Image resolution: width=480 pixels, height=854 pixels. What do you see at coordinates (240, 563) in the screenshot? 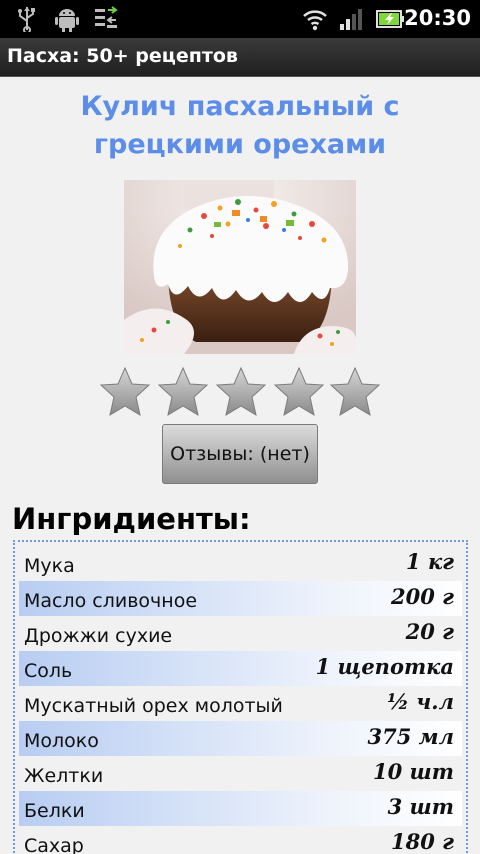
I see `ingredient-row: Мука 1 кг` at bounding box center [240, 563].